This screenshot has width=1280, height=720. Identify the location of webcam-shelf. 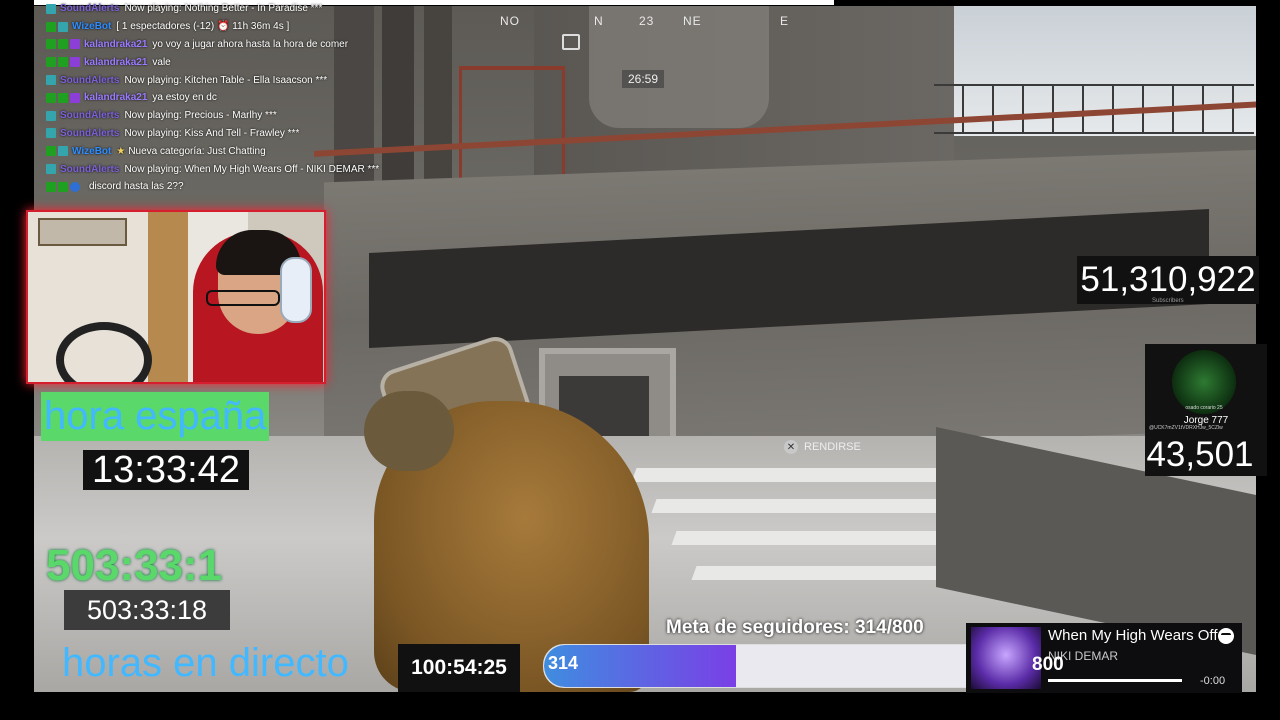
(82, 232).